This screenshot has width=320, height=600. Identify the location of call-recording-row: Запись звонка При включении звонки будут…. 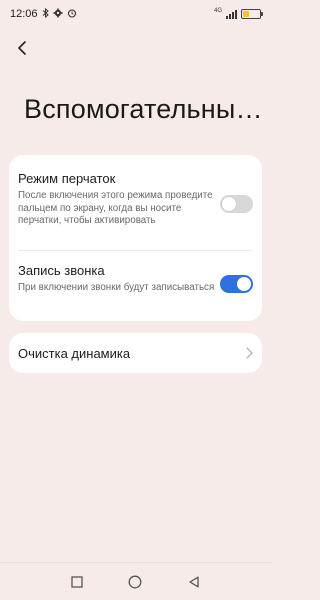
(135, 279).